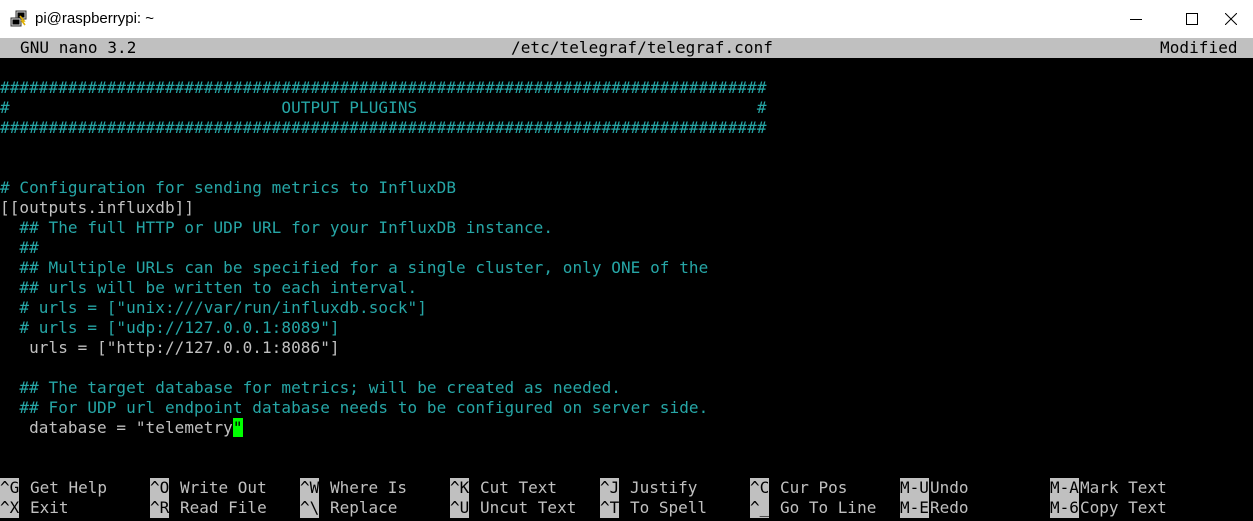 The image size is (1253, 521). What do you see at coordinates (1123, 508) in the screenshot?
I see `shortcut-label: Copy Text` at bounding box center [1123, 508].